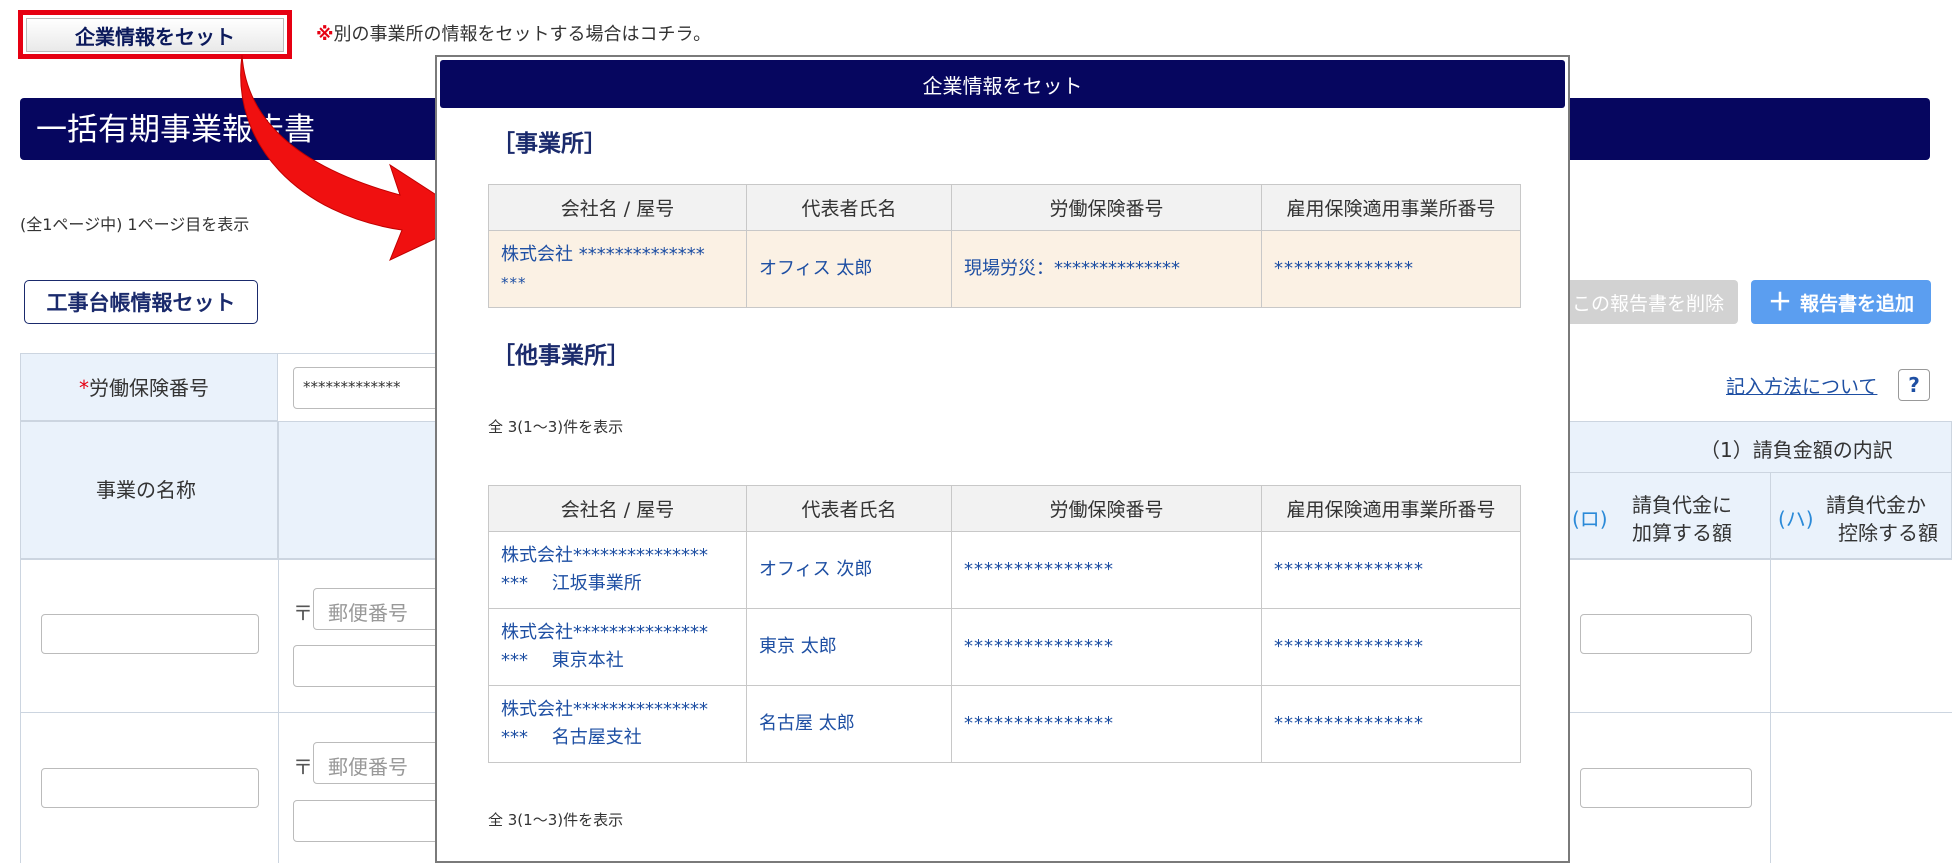  Describe the element at coordinates (1391, 269) in the screenshot. I see `office-employment: **************` at that location.